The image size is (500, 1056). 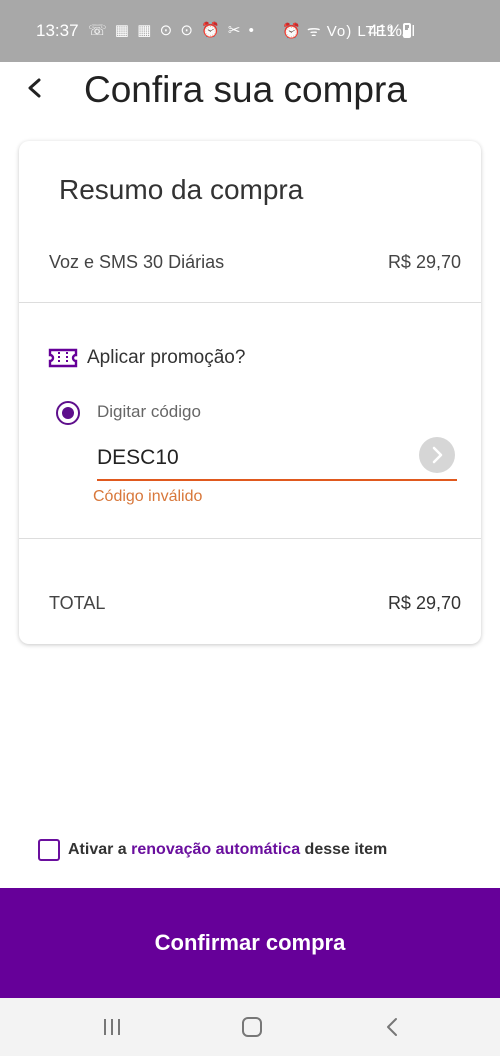 I want to click on nav-home-button, so click(x=252, y=1027).